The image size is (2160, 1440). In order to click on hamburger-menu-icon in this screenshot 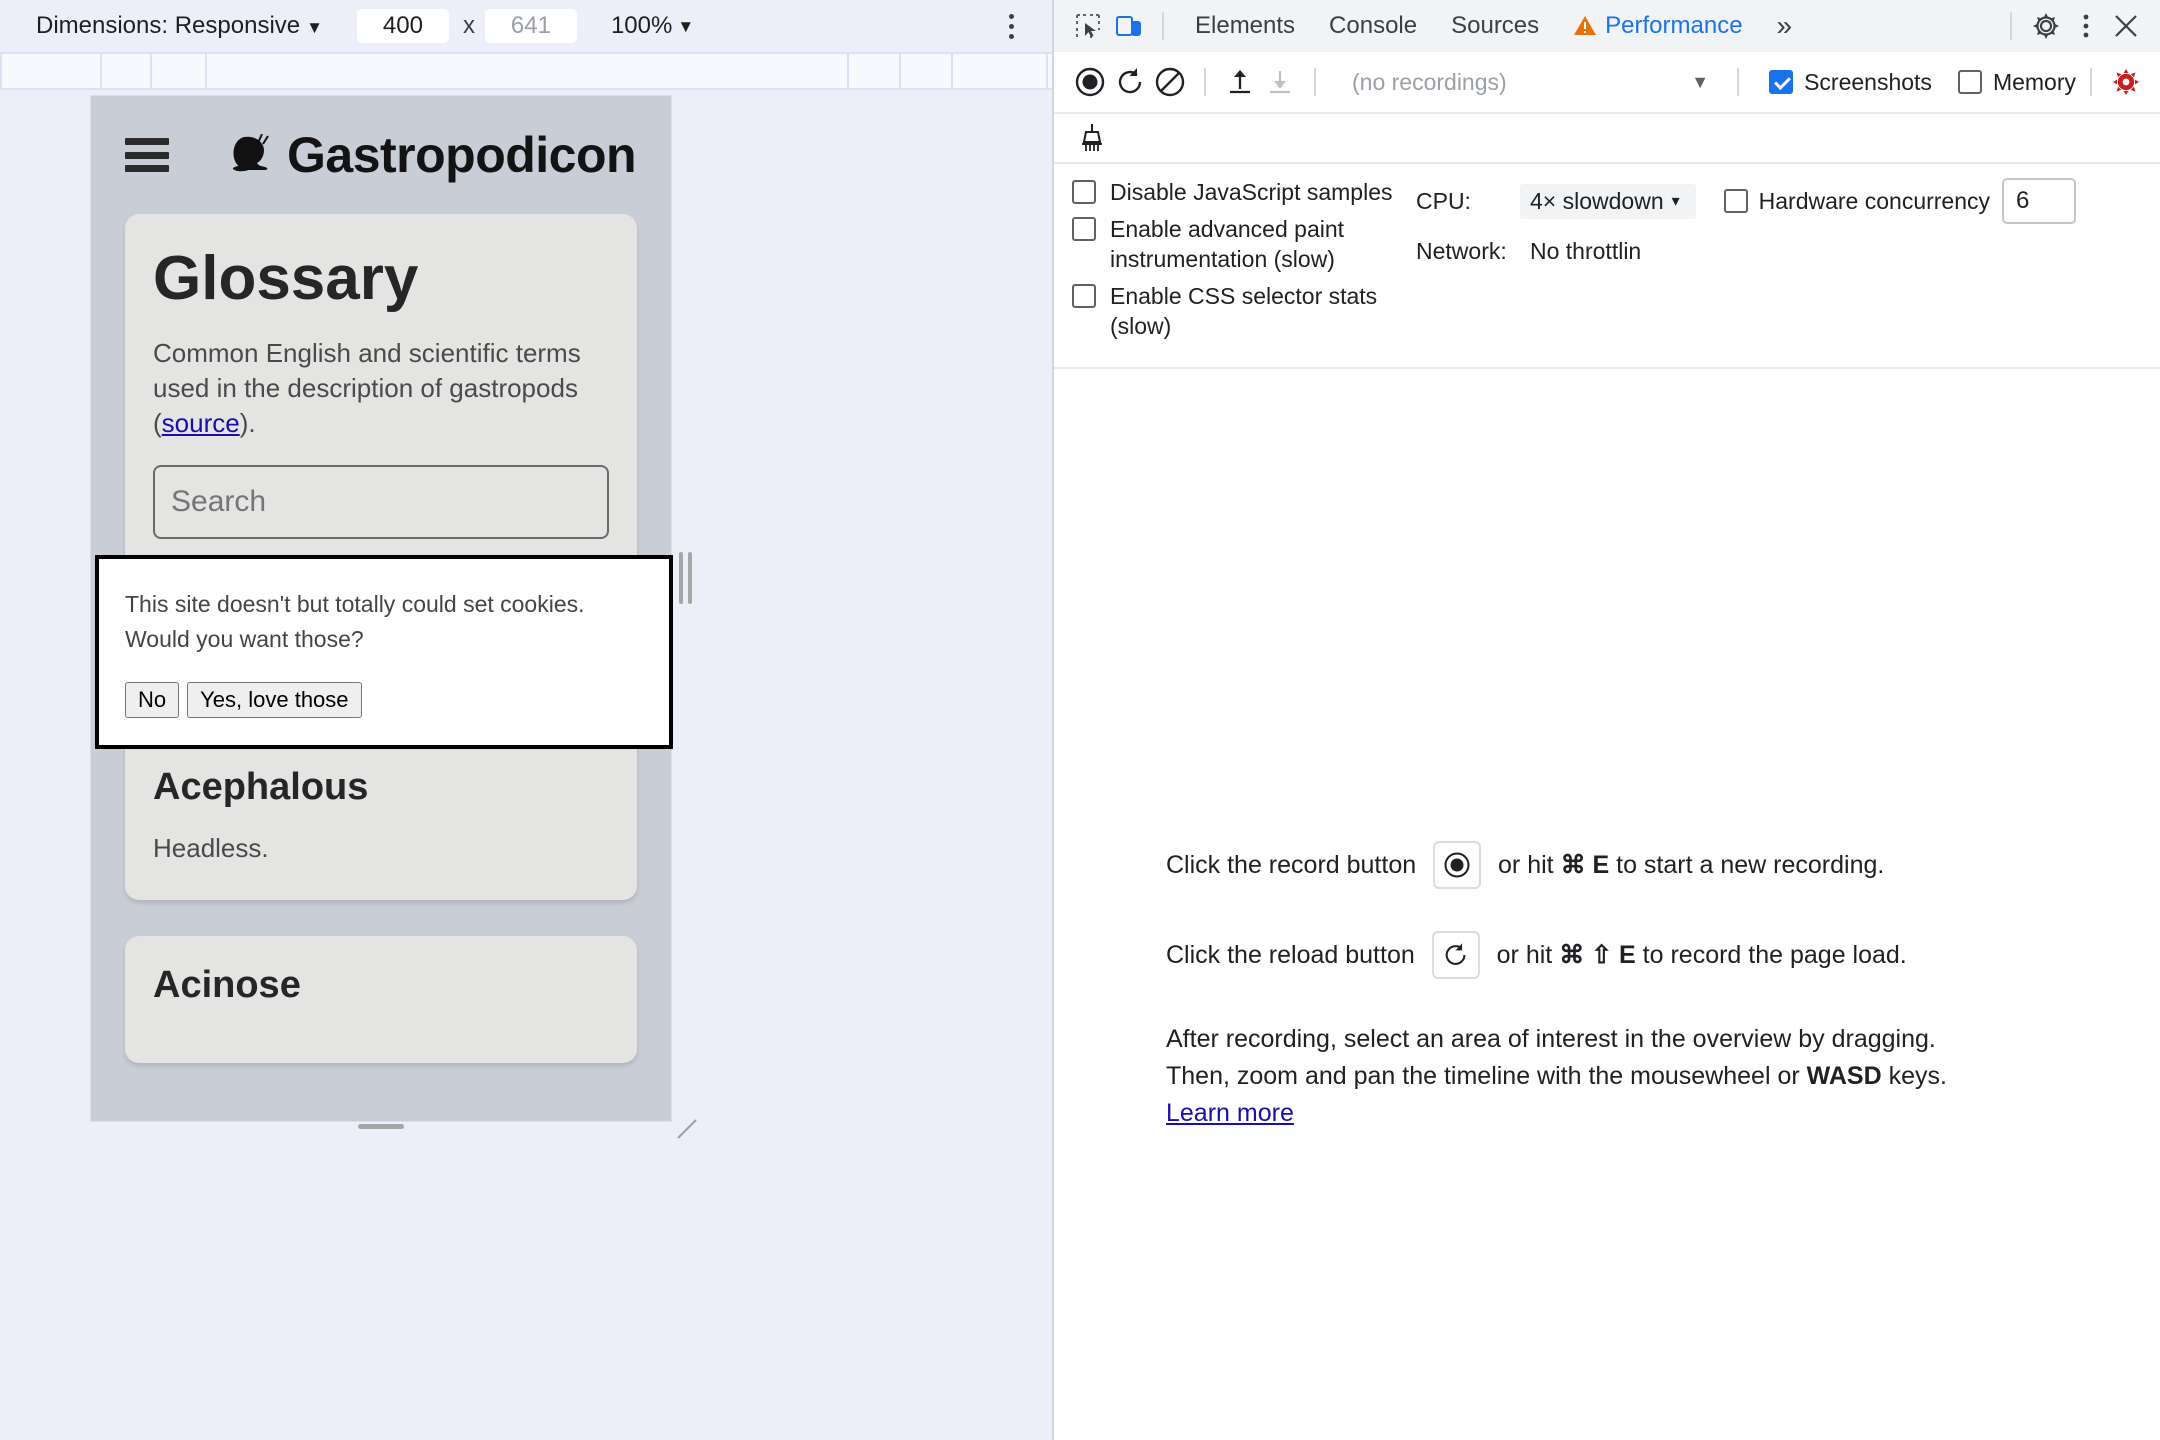, I will do `click(147, 155)`.